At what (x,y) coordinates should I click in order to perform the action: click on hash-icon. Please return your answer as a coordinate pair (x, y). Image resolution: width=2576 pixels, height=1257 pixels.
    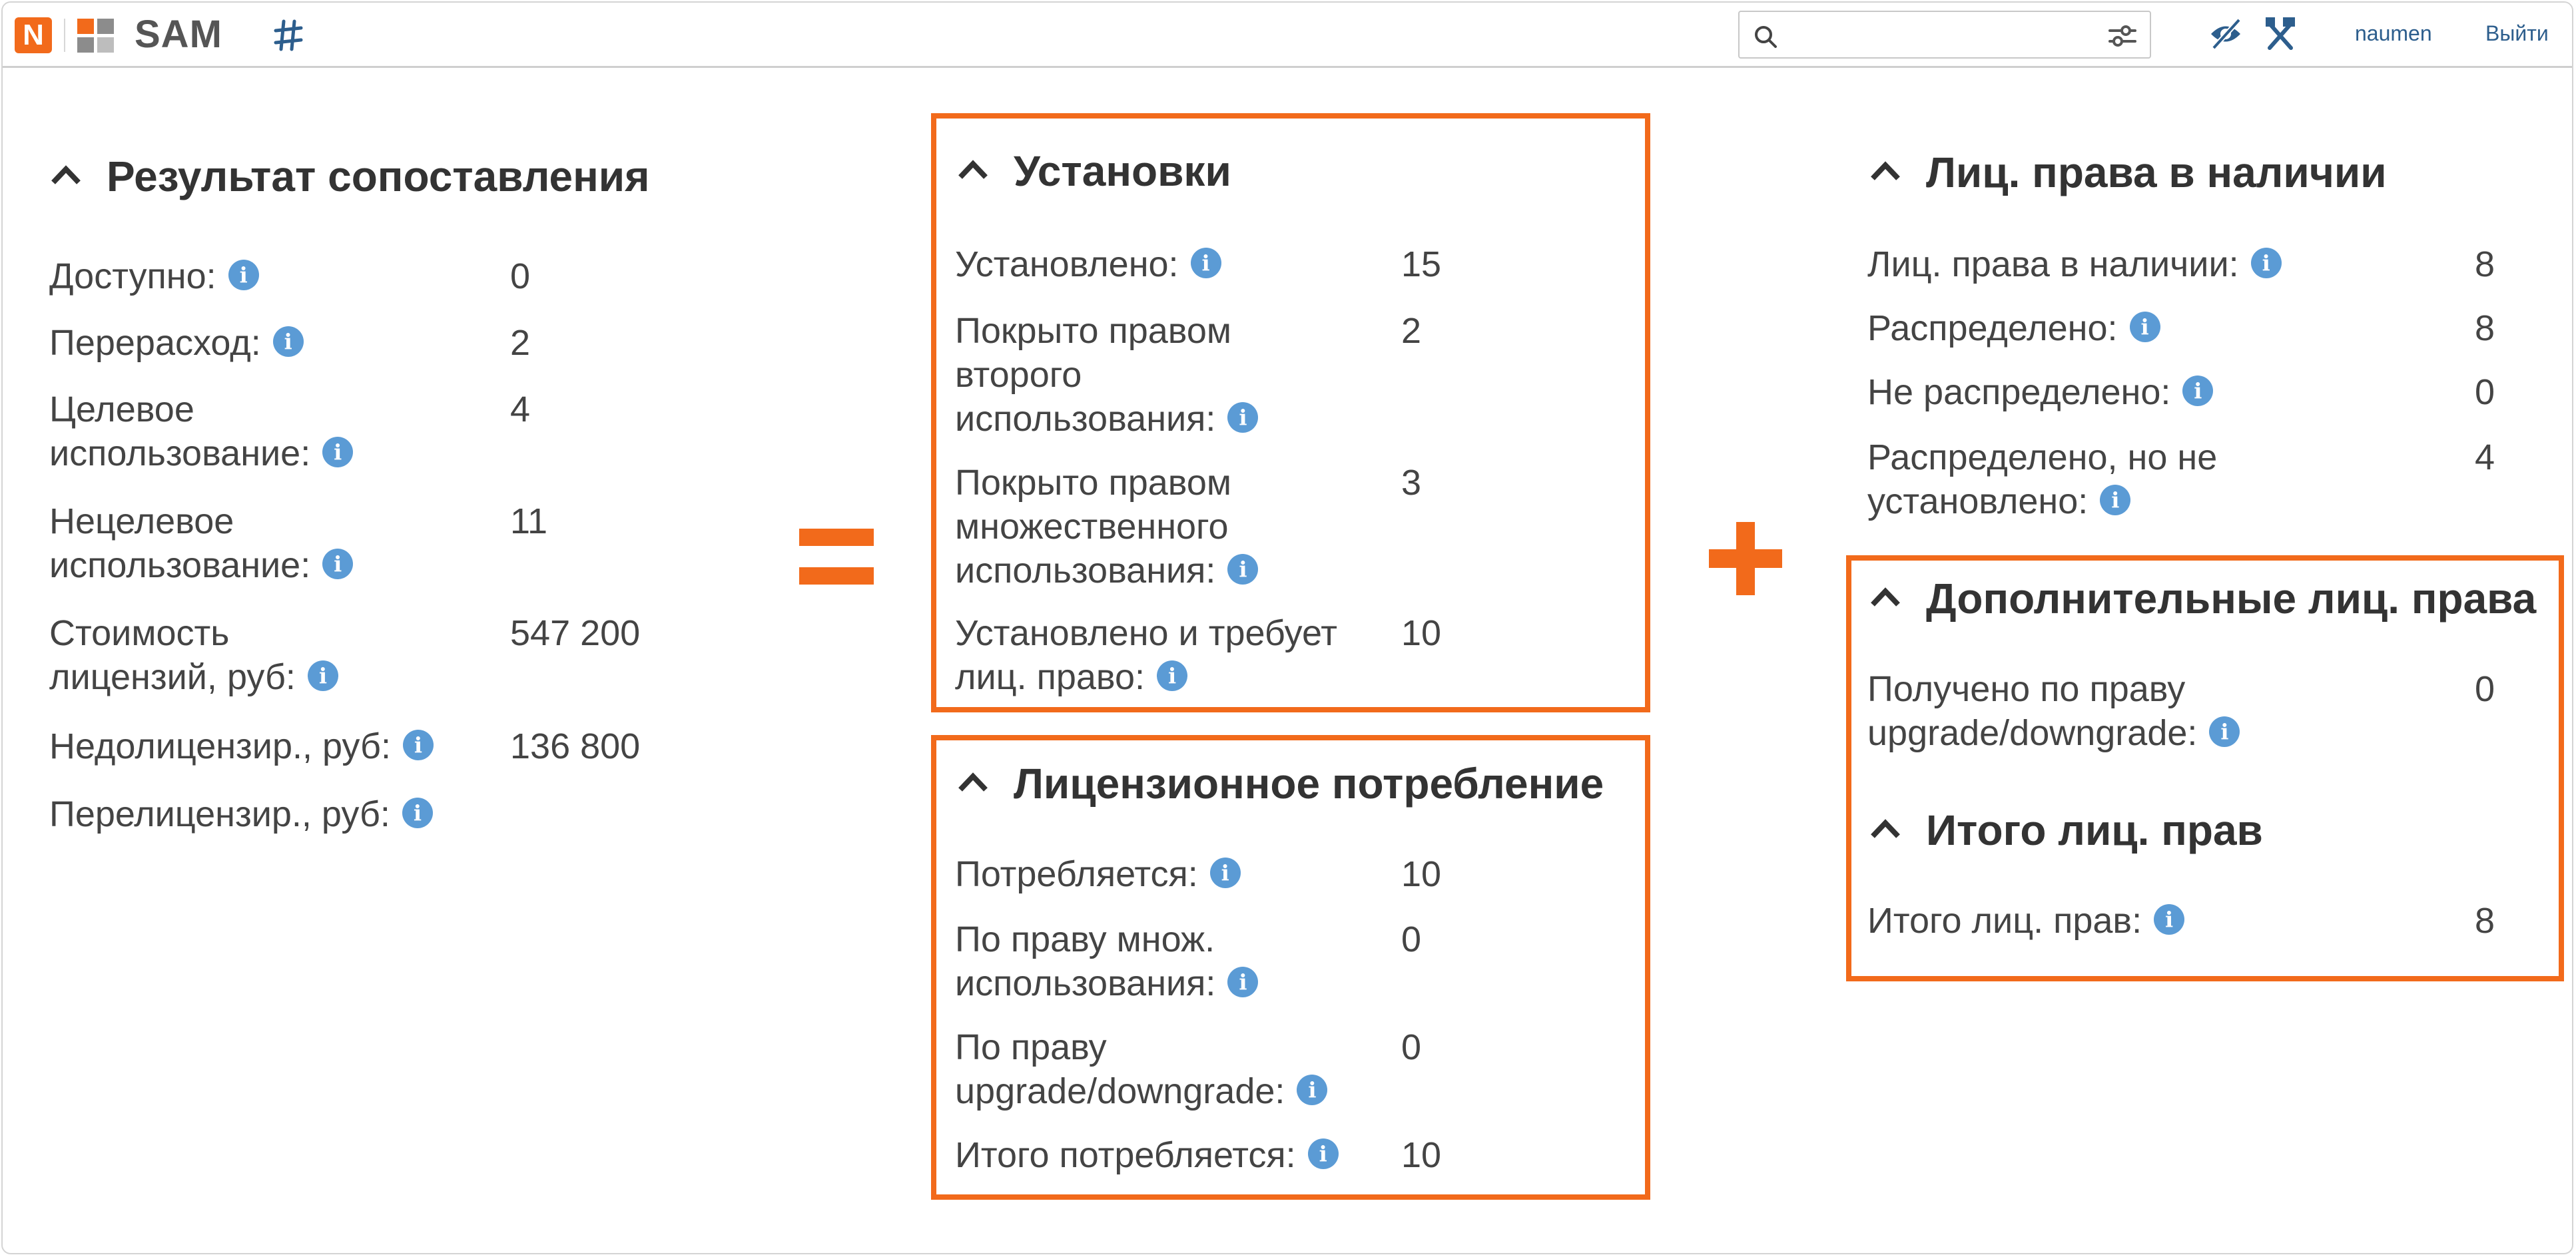
    Looking at the image, I should click on (288, 35).